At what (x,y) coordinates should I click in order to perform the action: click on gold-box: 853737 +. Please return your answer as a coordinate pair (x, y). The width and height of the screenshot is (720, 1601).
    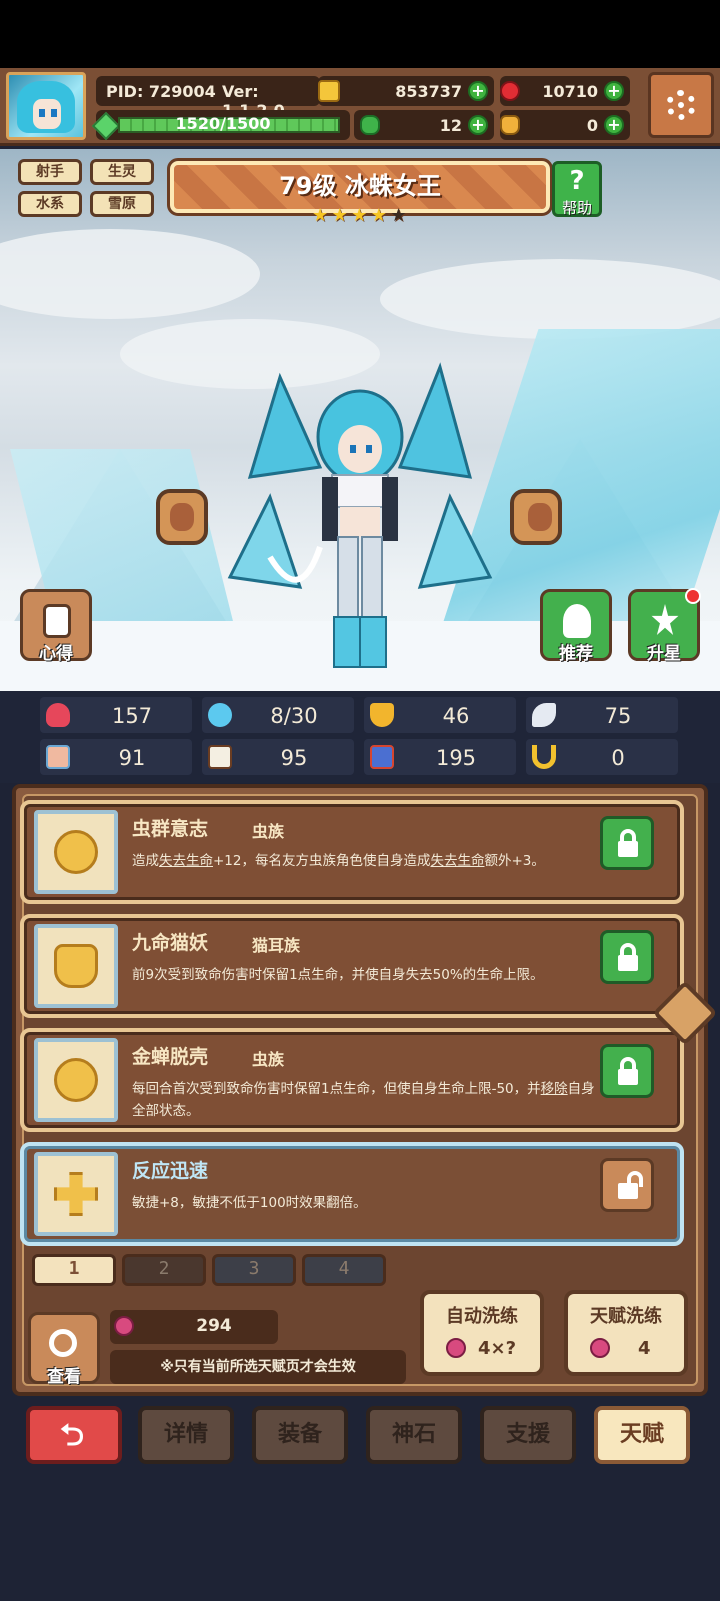
    Looking at the image, I should click on (406, 91).